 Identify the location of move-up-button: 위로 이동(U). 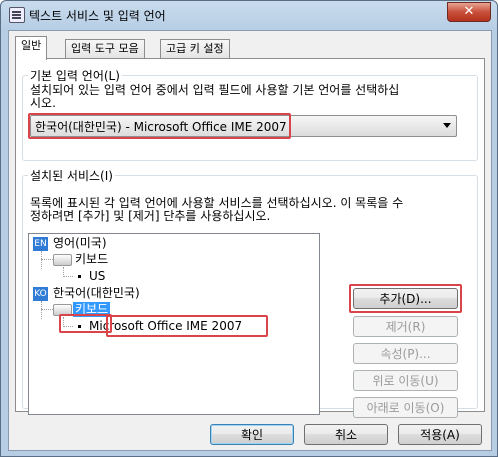
(405, 380).